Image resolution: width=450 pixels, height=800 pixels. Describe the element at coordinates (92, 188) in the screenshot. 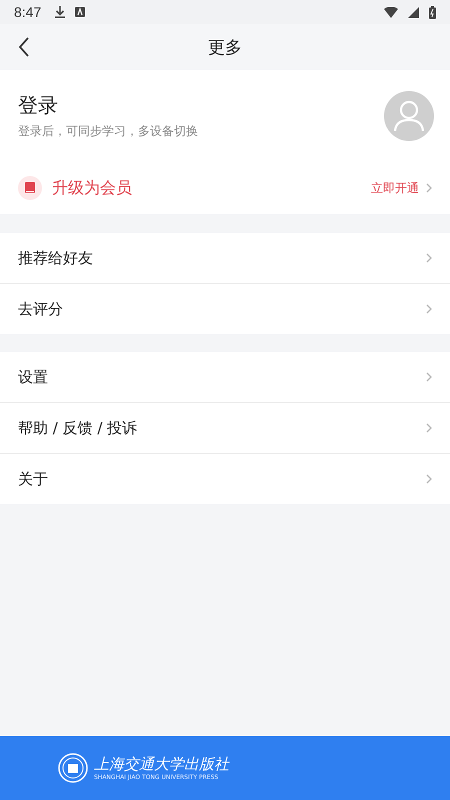

I see `membership-label: 升级为会员` at that location.